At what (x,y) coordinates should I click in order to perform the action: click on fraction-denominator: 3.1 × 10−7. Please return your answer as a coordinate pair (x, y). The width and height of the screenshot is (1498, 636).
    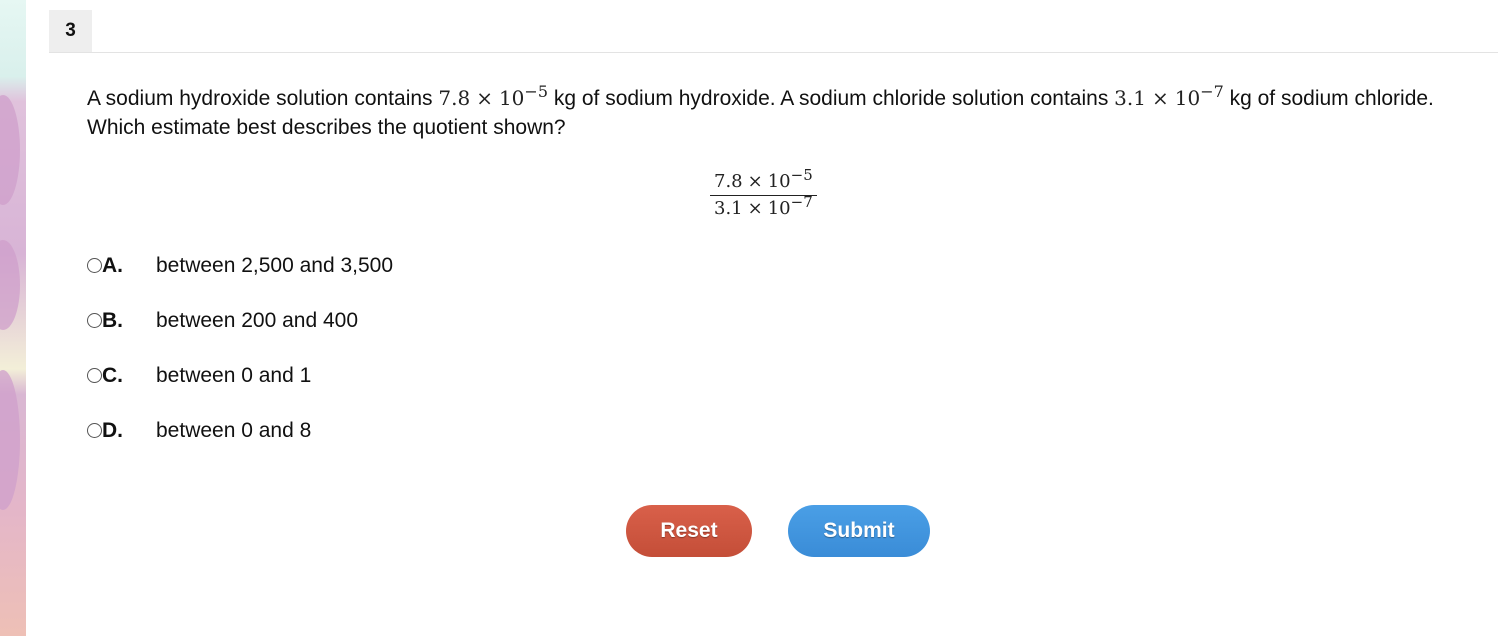
    Looking at the image, I should click on (763, 207).